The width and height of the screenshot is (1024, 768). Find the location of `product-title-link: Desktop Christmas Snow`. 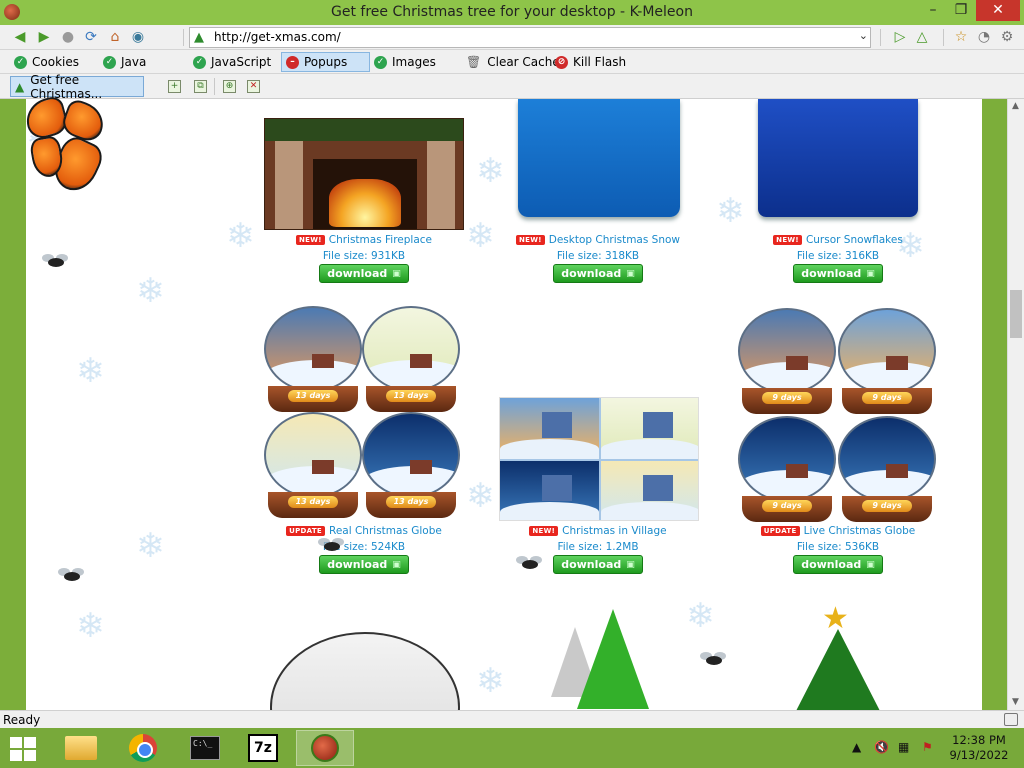

product-title-link: Desktop Christmas Snow is located at coordinates (614, 240).